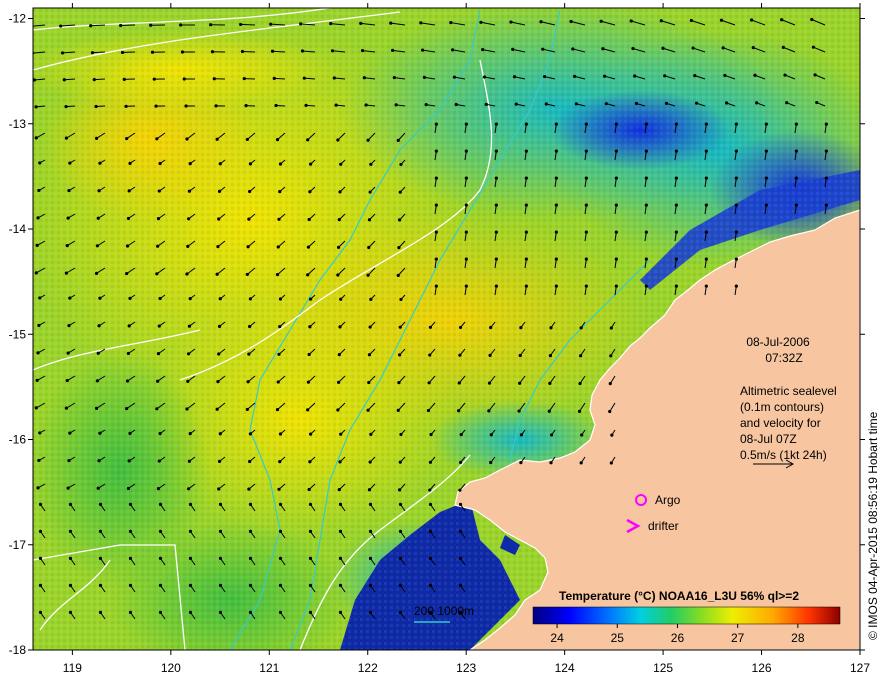 The width and height of the screenshot is (880, 680). Describe the element at coordinates (778, 342) in the screenshot. I see `date-label: 08-Jul-2006` at that location.